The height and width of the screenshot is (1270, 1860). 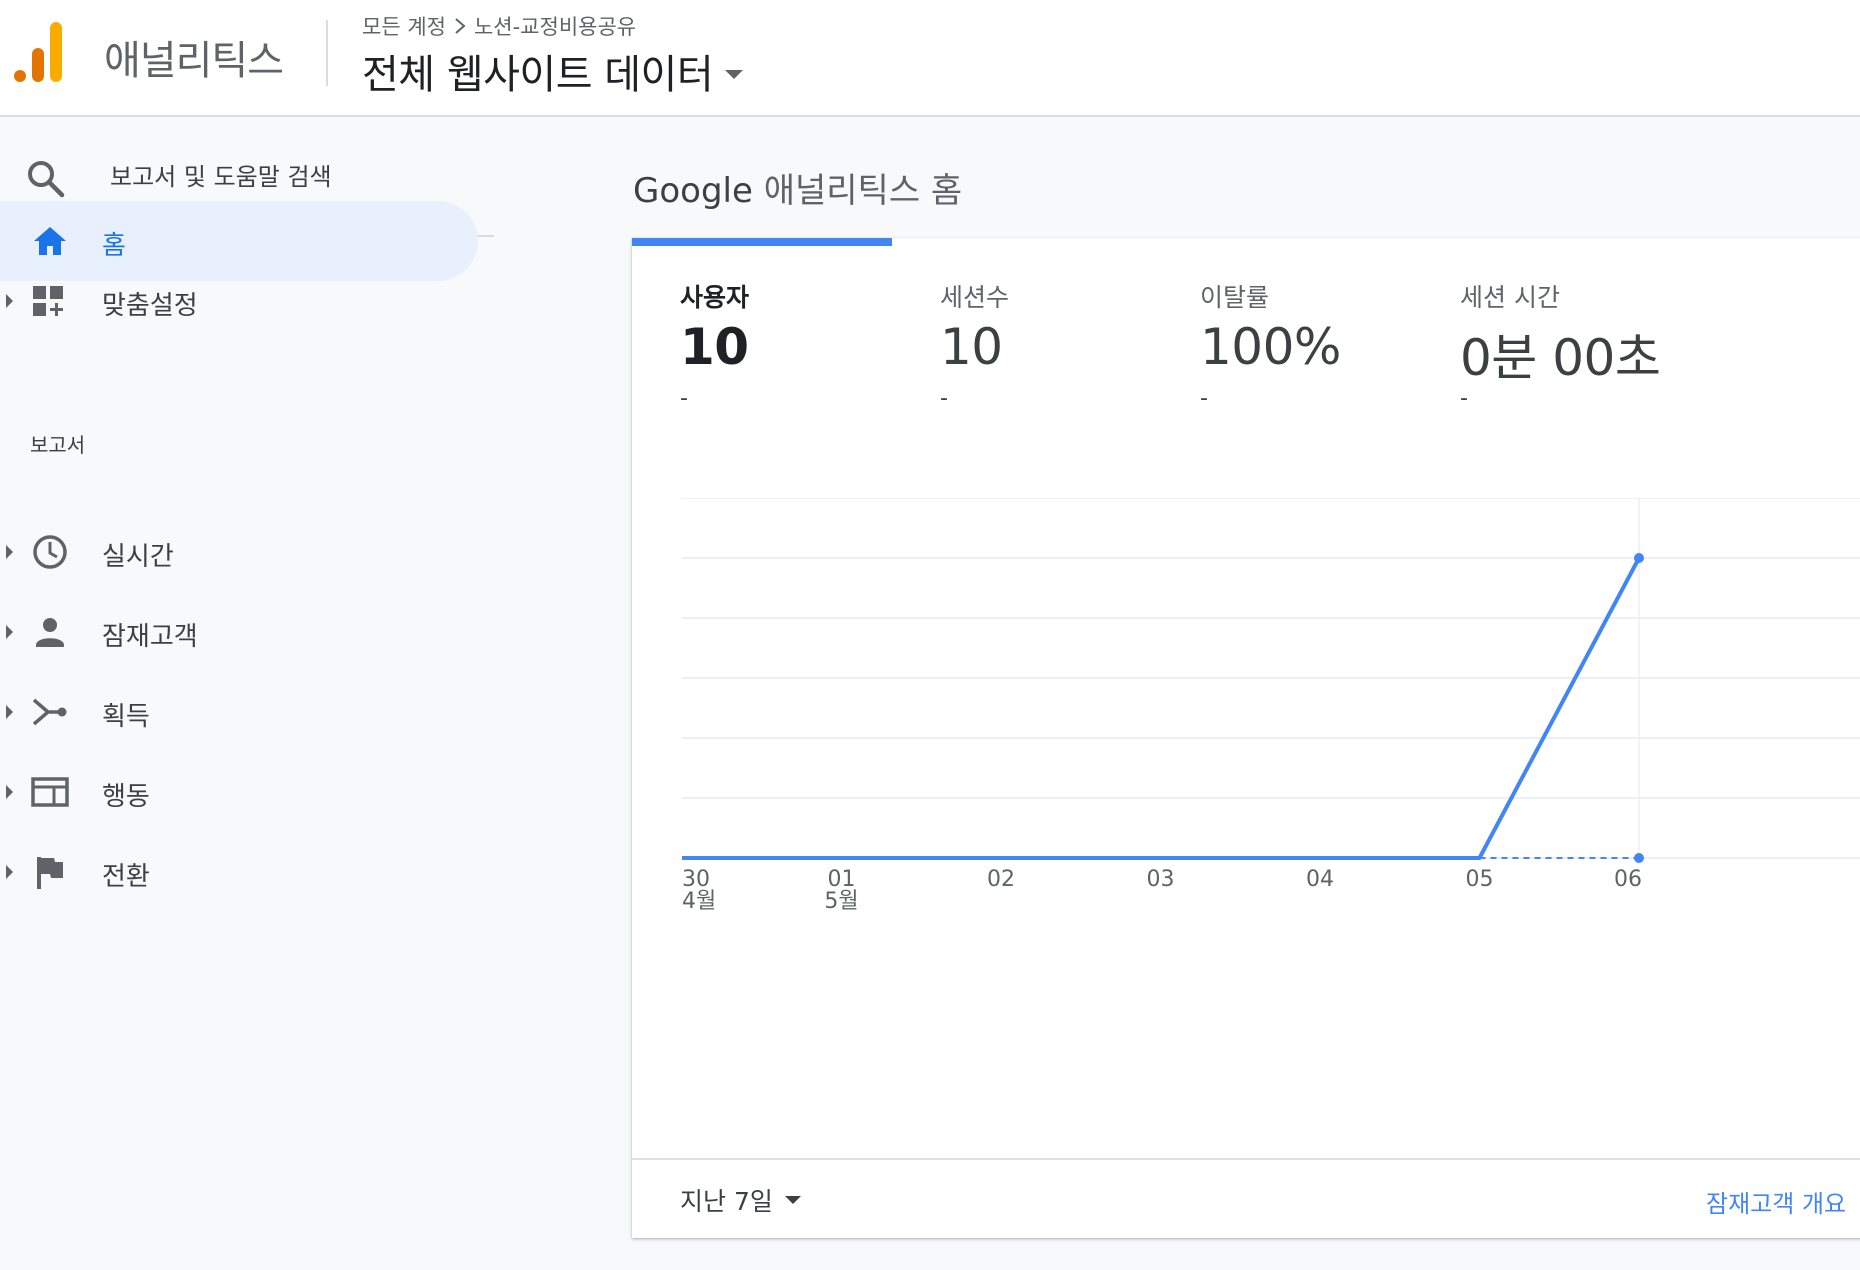 I want to click on sidebar-item-realtime: 실시간, so click(x=240, y=552).